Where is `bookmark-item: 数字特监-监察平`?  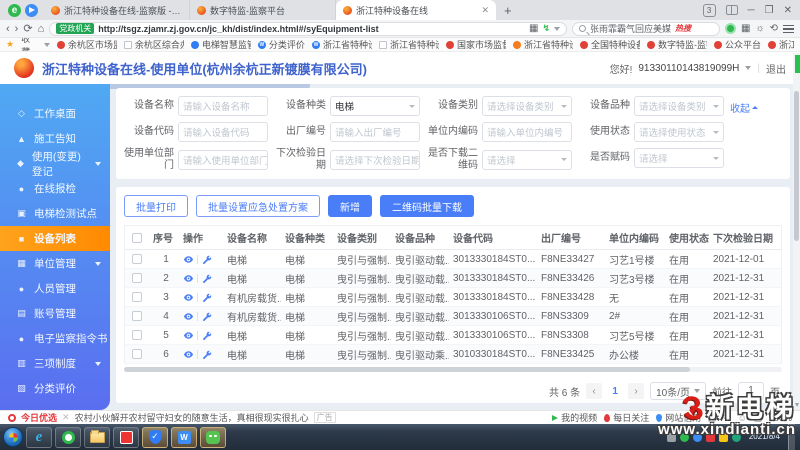
bookmark-item: 数字特监-监察平 is located at coordinates (676, 44).